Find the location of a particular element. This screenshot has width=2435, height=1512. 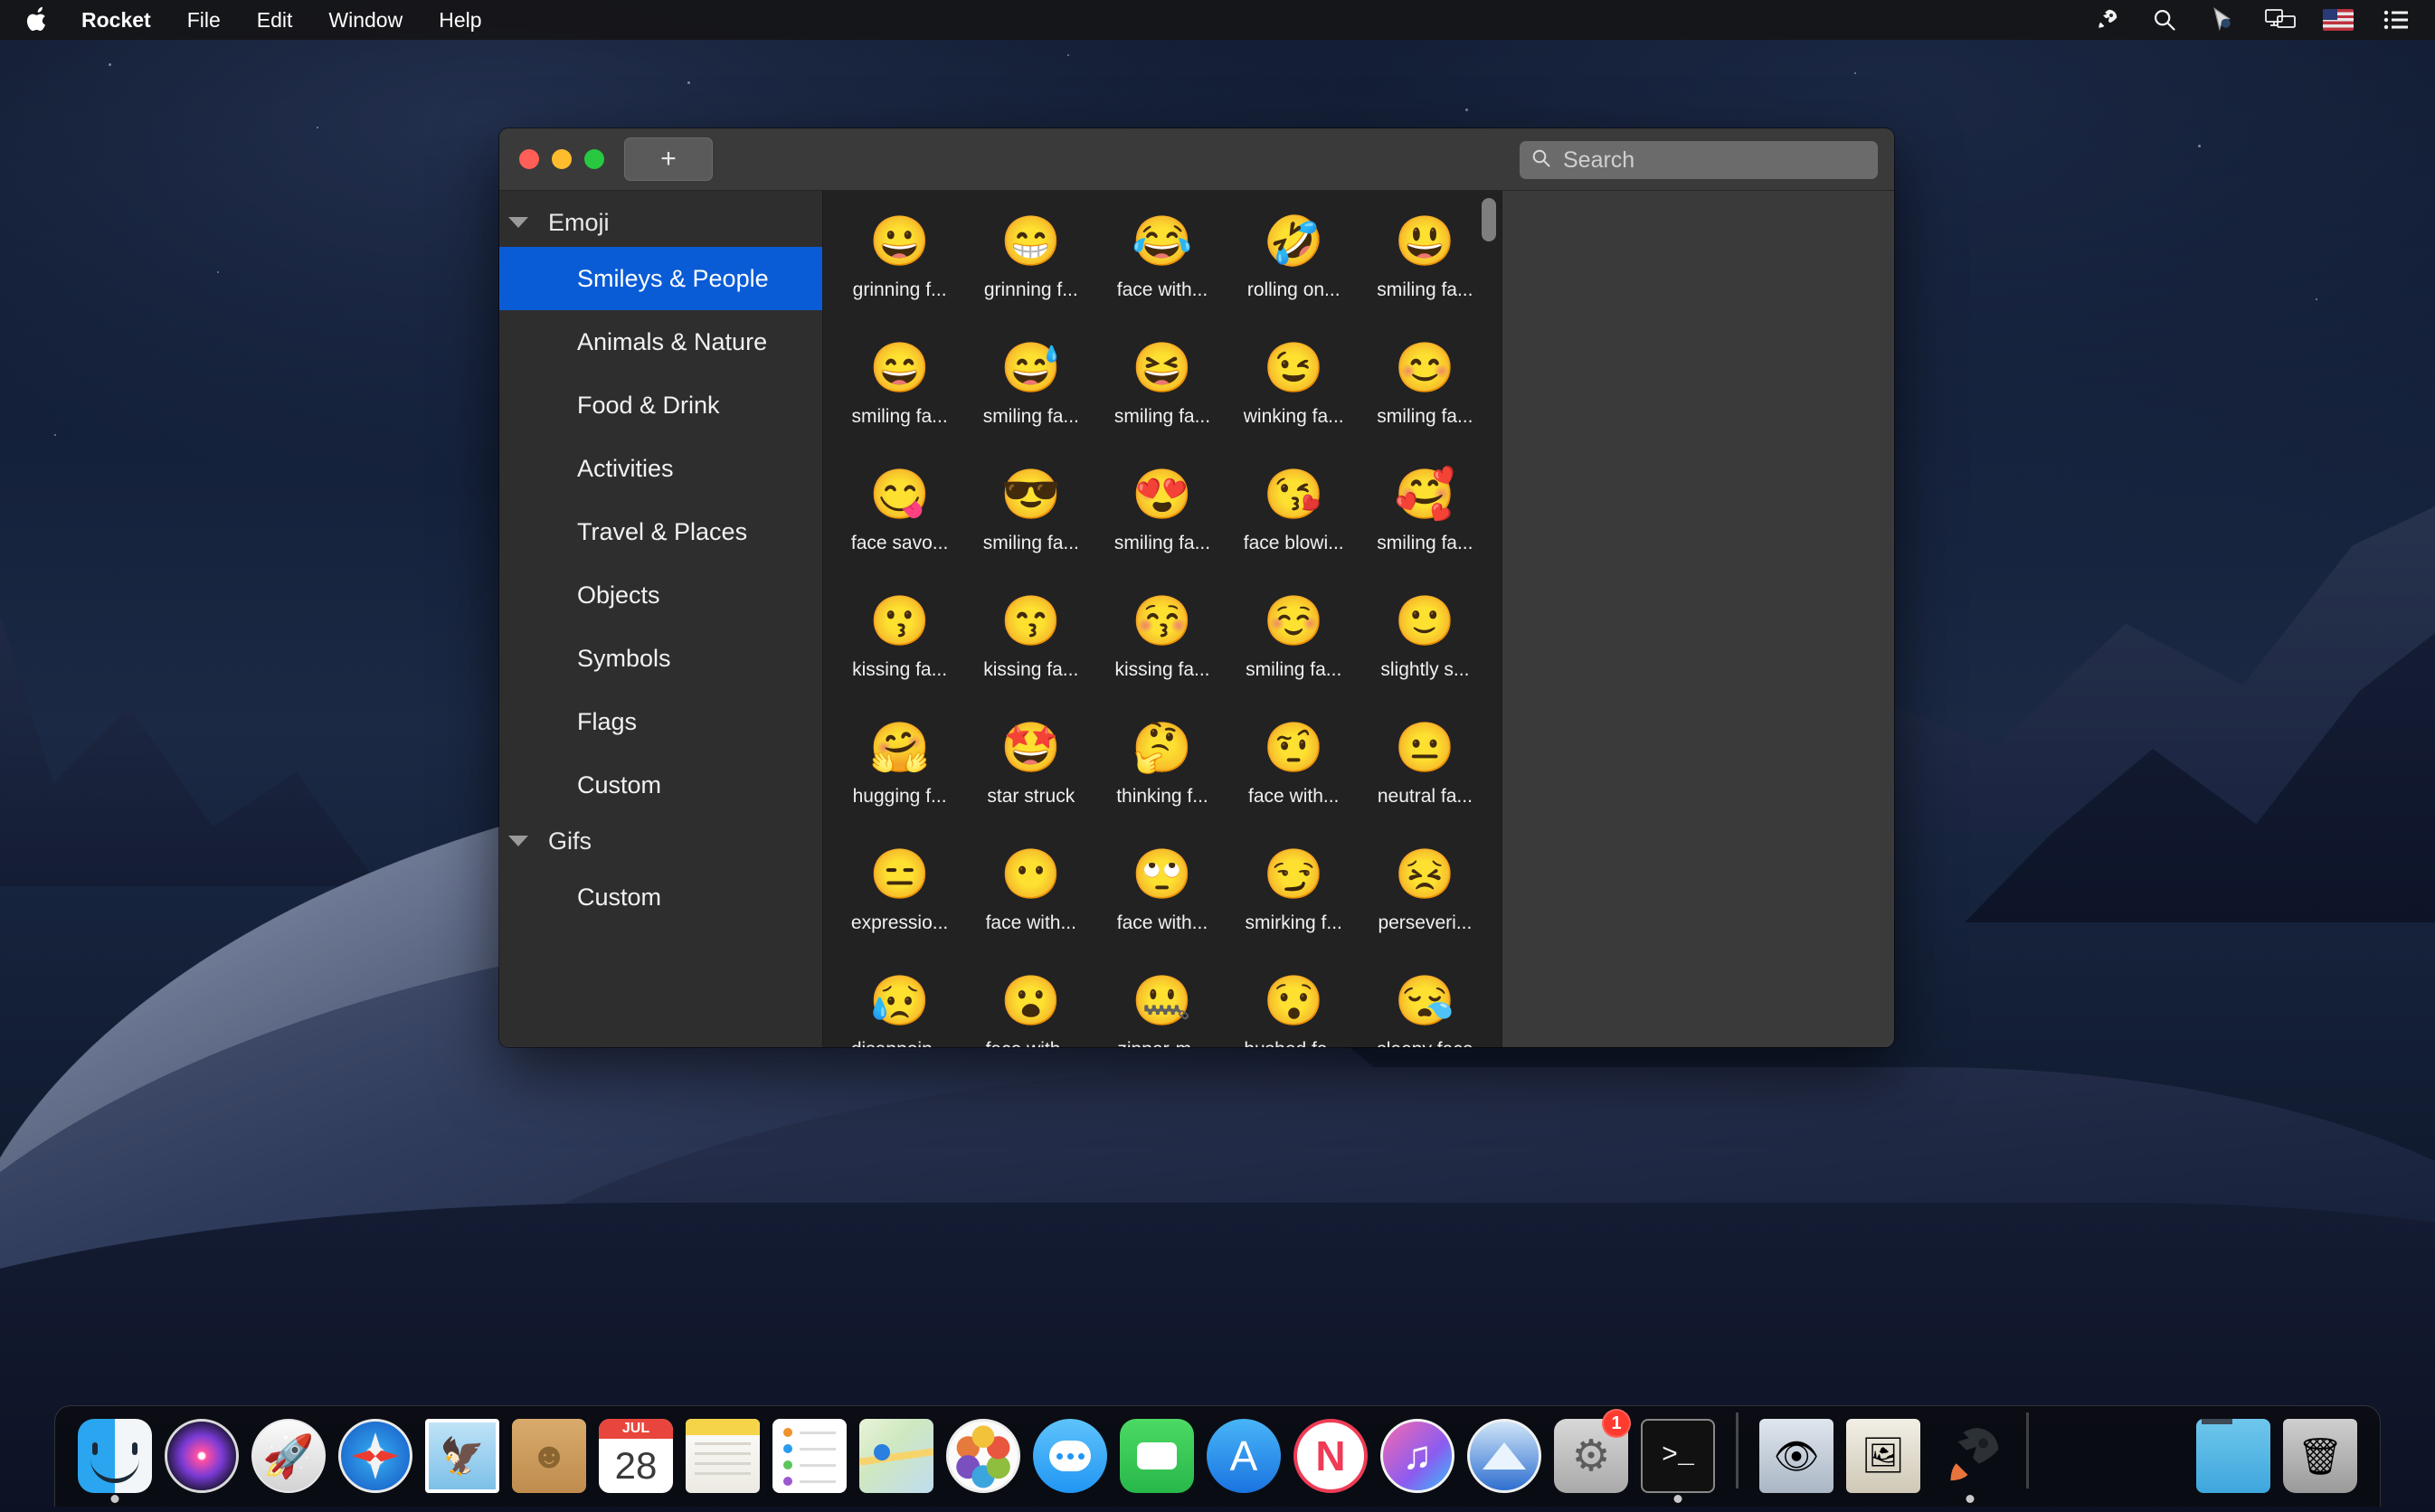

cursor-pointer-icon is located at coordinates (2222, 19).